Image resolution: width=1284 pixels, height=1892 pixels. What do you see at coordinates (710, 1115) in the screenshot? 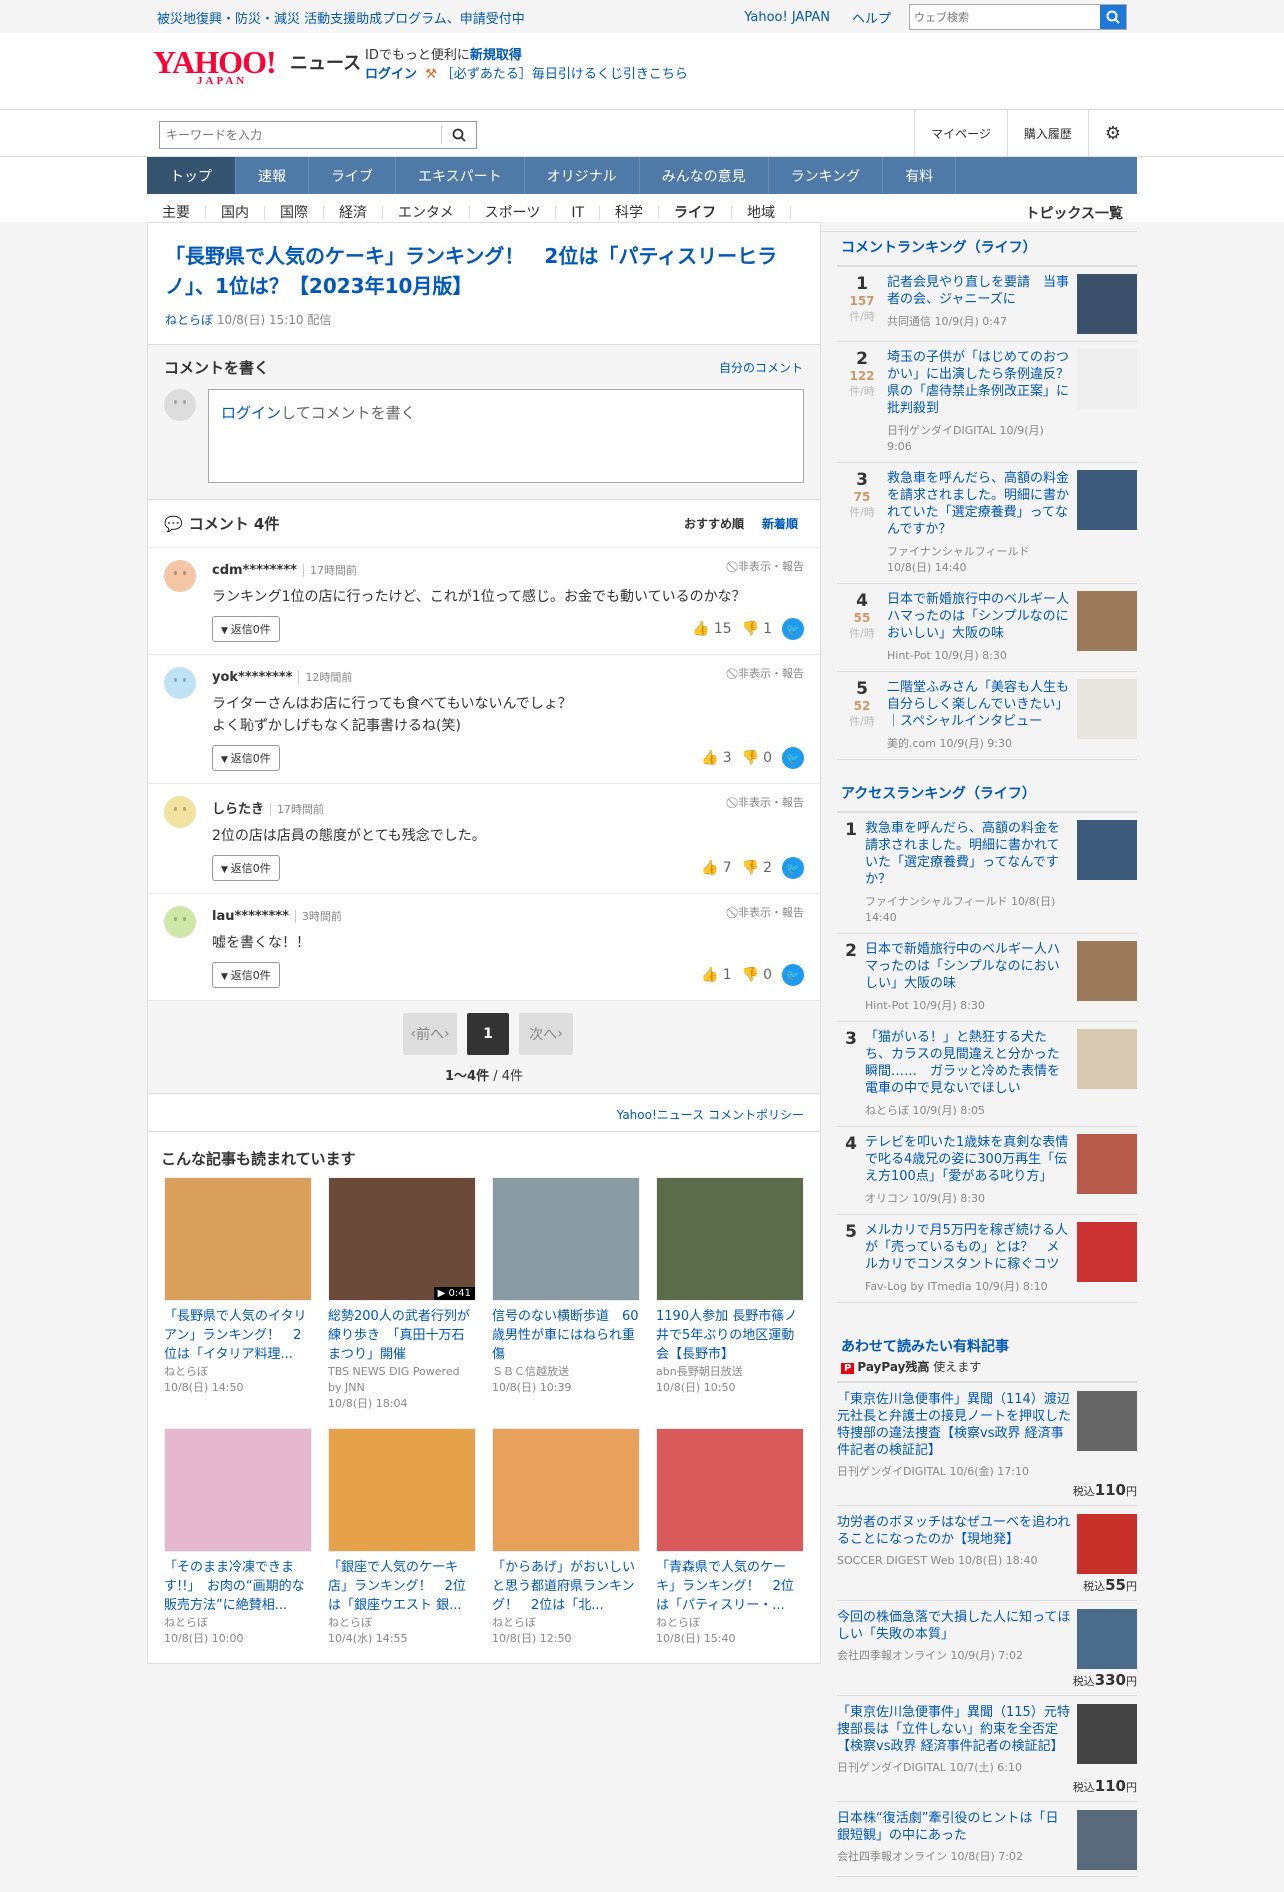
I see `comment-policy-link: Yahoo!ニュース コメントポリシー` at bounding box center [710, 1115].